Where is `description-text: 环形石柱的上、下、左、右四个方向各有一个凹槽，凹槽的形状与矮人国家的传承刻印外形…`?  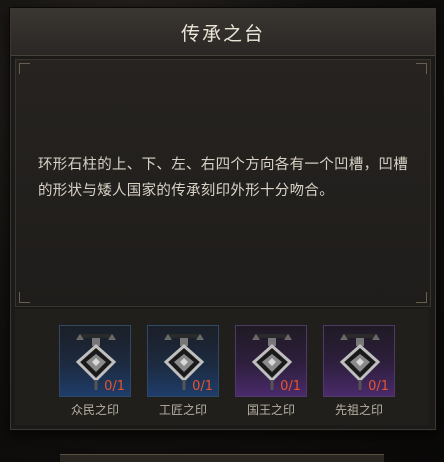
description-text: 环形石柱的上、下、左、右四个方向各有一个凹槽，凹槽的形状与矮人国家的传承刻印外形… is located at coordinates (223, 178).